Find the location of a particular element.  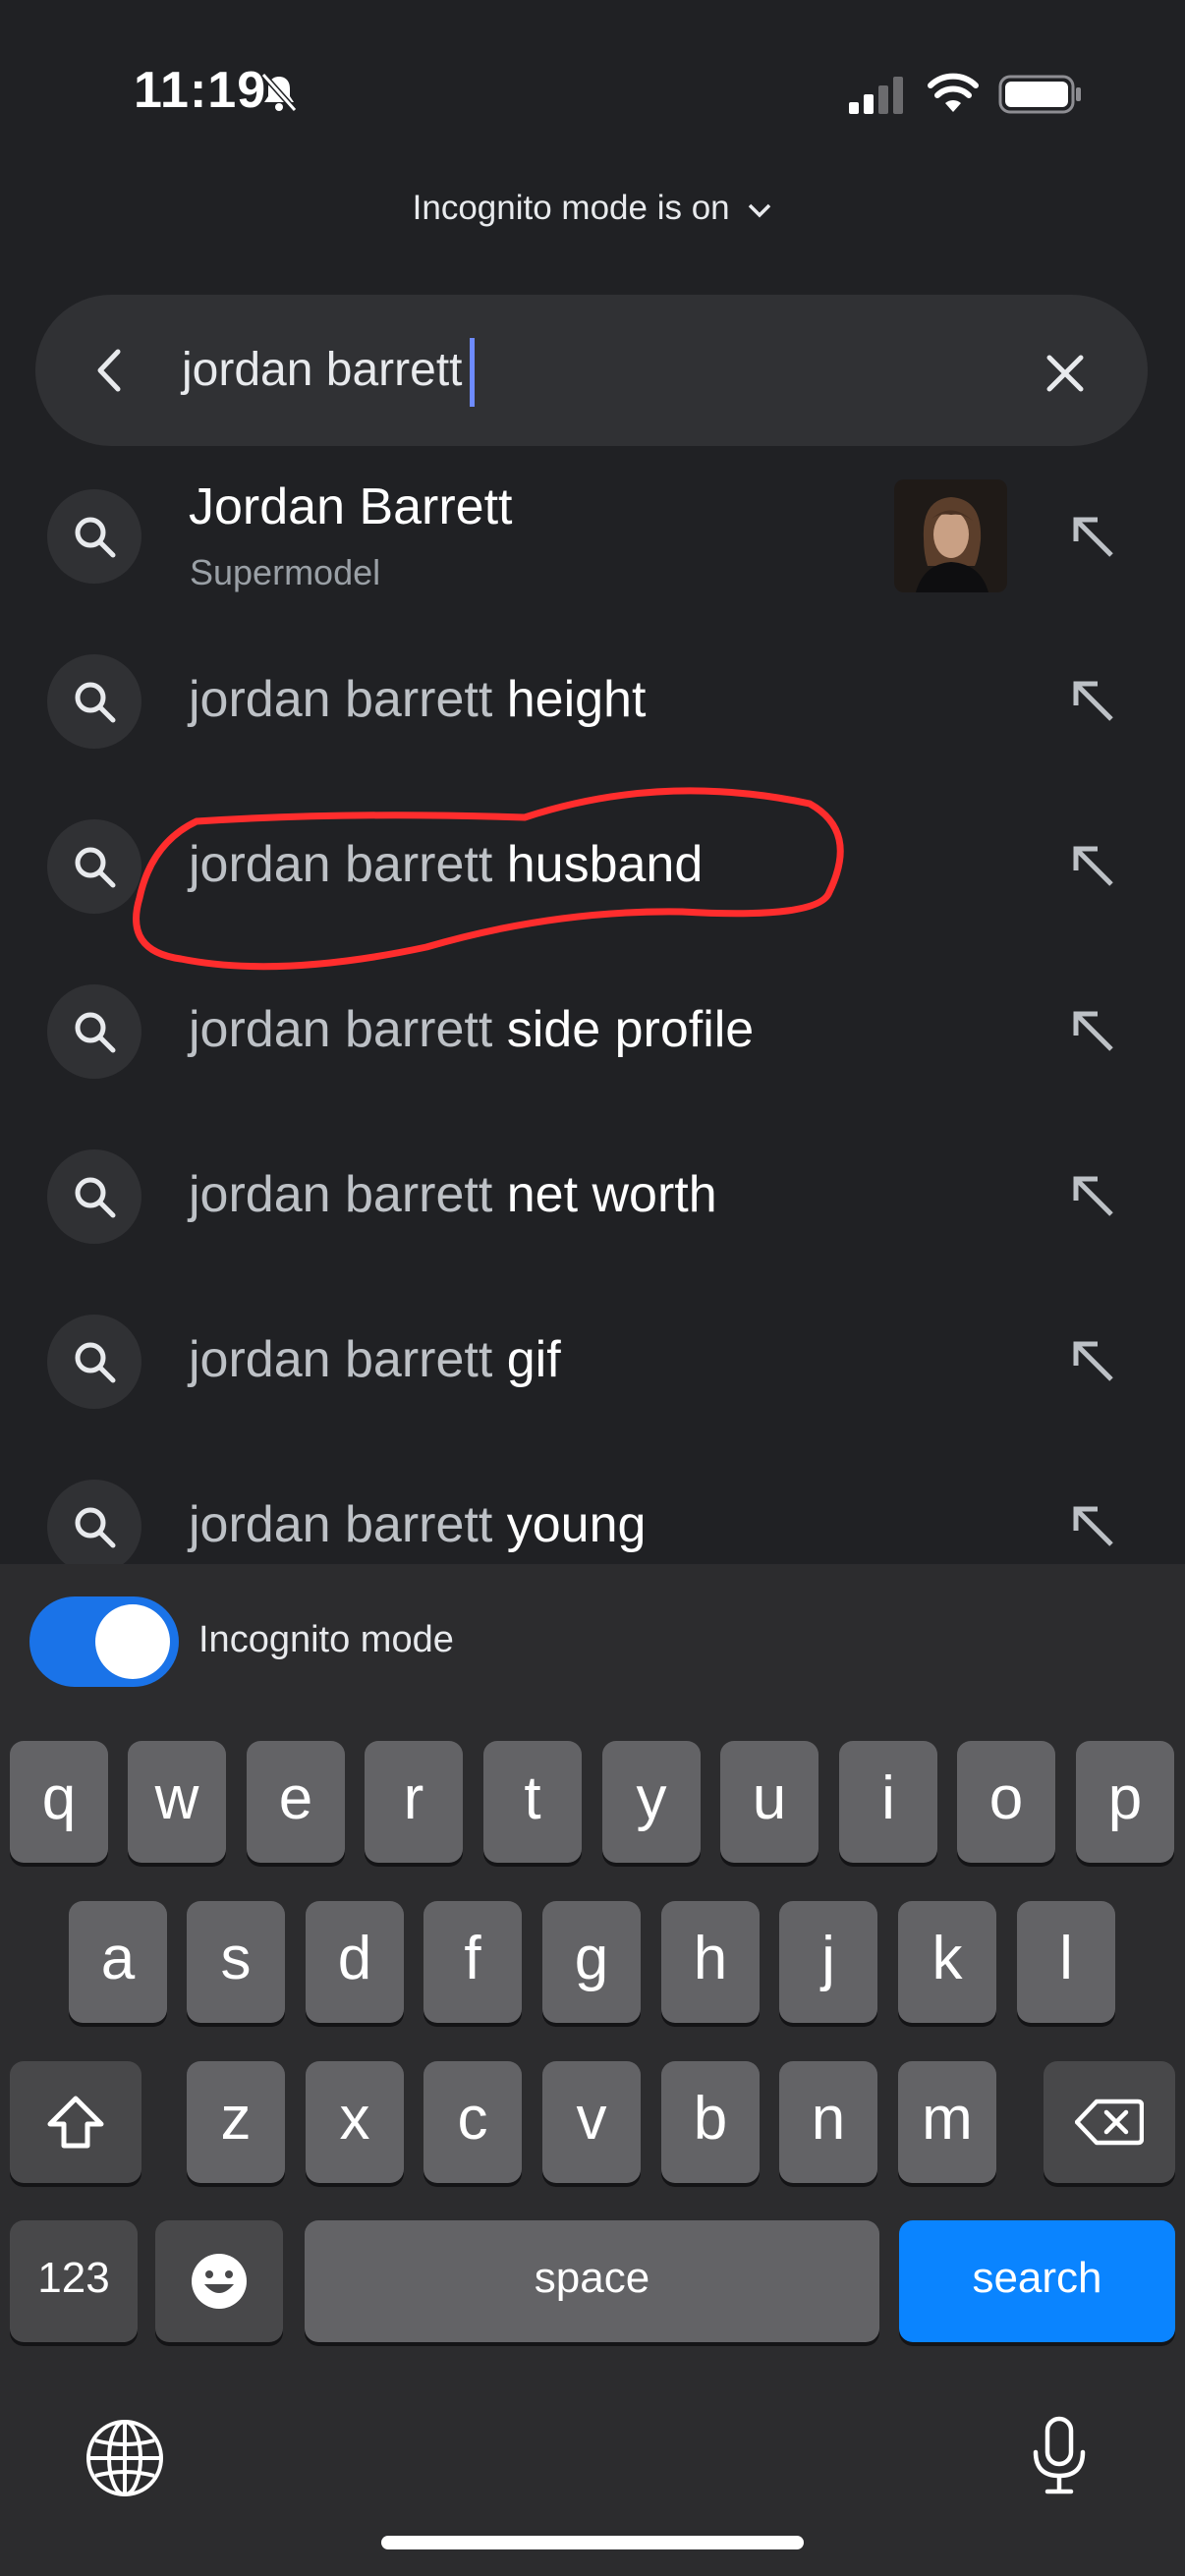

shift-key is located at coordinates (76, 2122).